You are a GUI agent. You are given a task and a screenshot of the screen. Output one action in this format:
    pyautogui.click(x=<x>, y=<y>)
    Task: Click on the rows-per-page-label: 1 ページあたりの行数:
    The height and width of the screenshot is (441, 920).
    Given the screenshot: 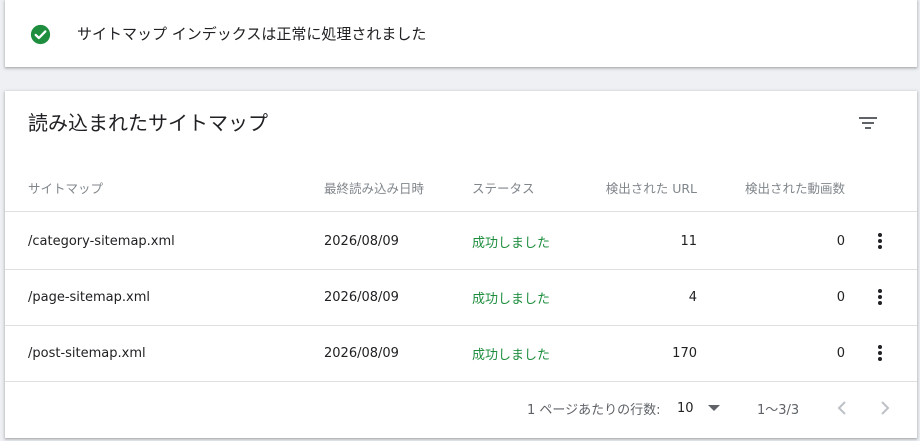 What is the action you would take?
    pyautogui.click(x=594, y=410)
    